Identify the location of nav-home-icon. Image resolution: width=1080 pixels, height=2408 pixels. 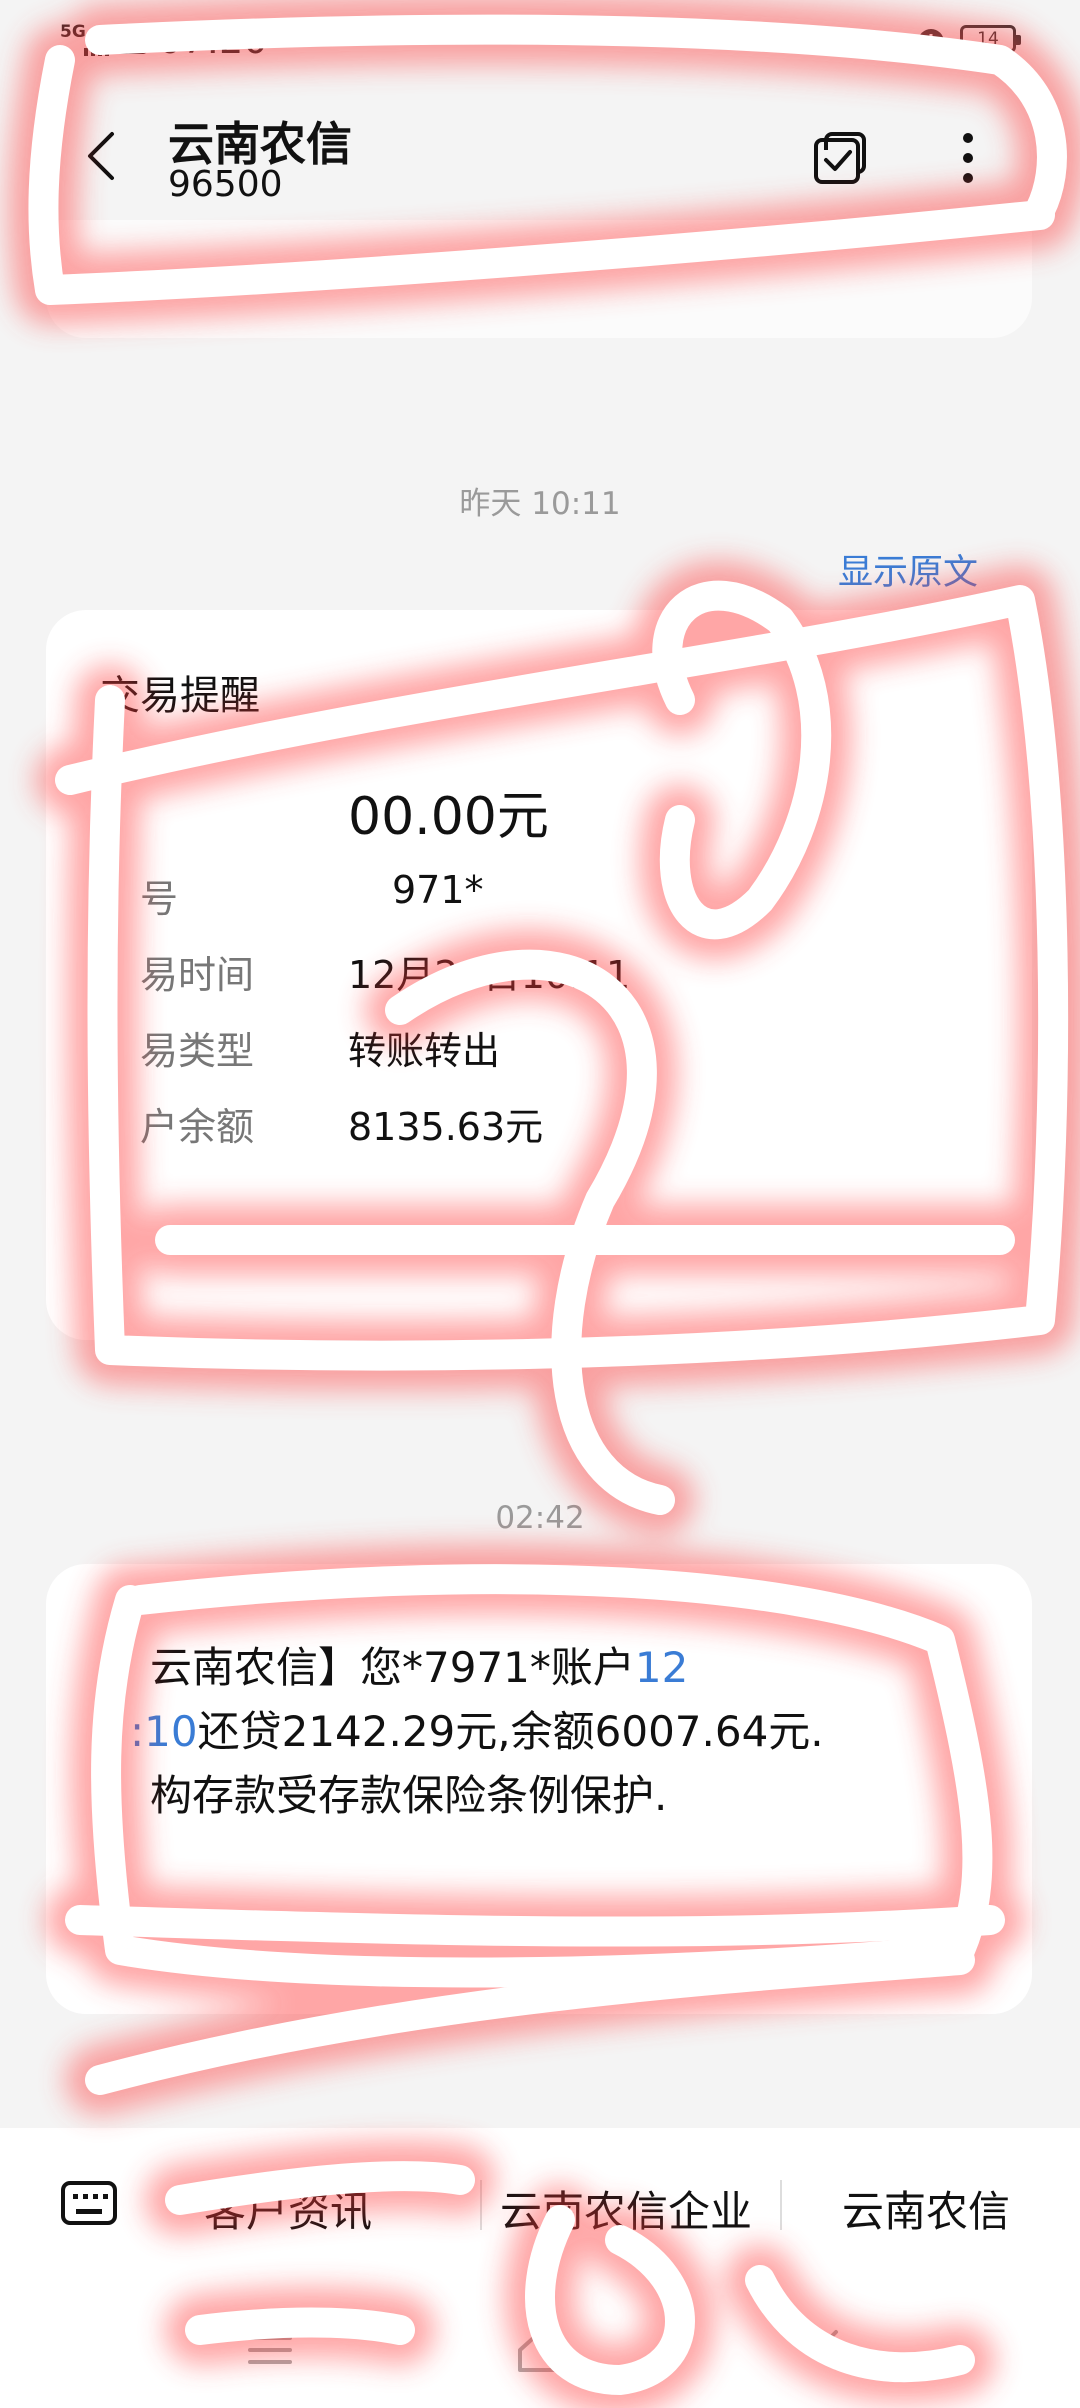
(540, 2350).